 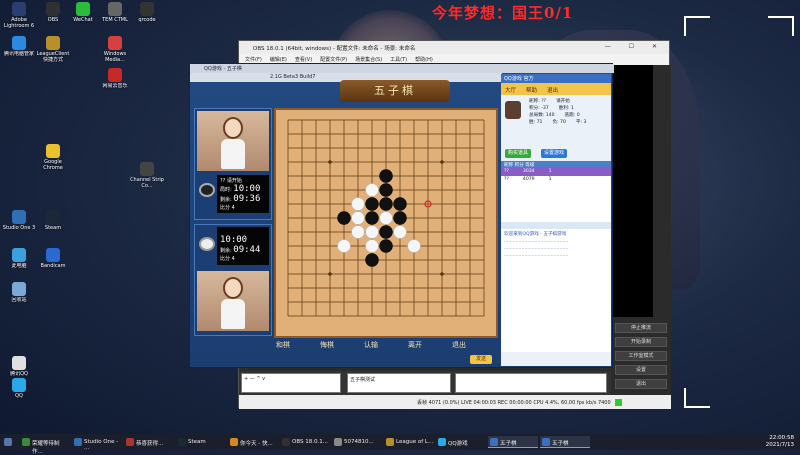 What do you see at coordinates (552, 91) in the screenshot?
I see `panel-menu-item: 退出` at bounding box center [552, 91].